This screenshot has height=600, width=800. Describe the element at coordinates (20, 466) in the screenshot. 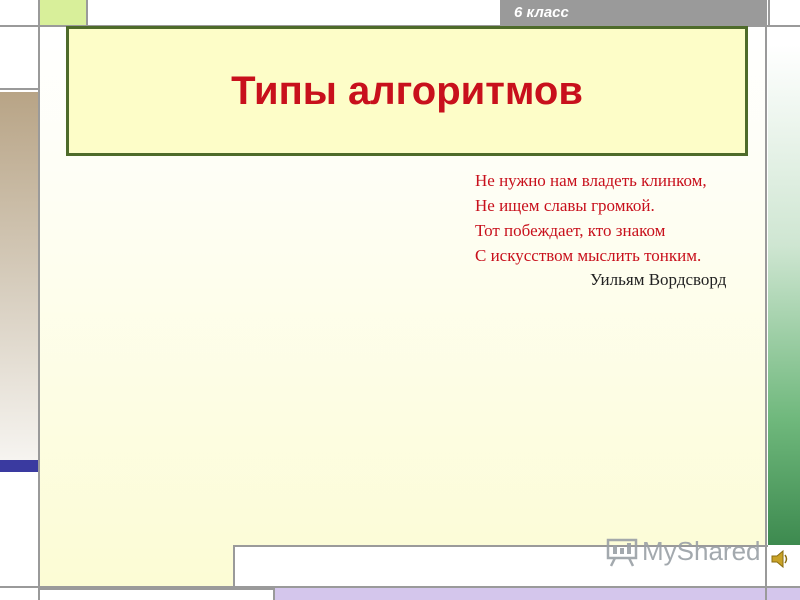

I see `left-blue-block` at that location.